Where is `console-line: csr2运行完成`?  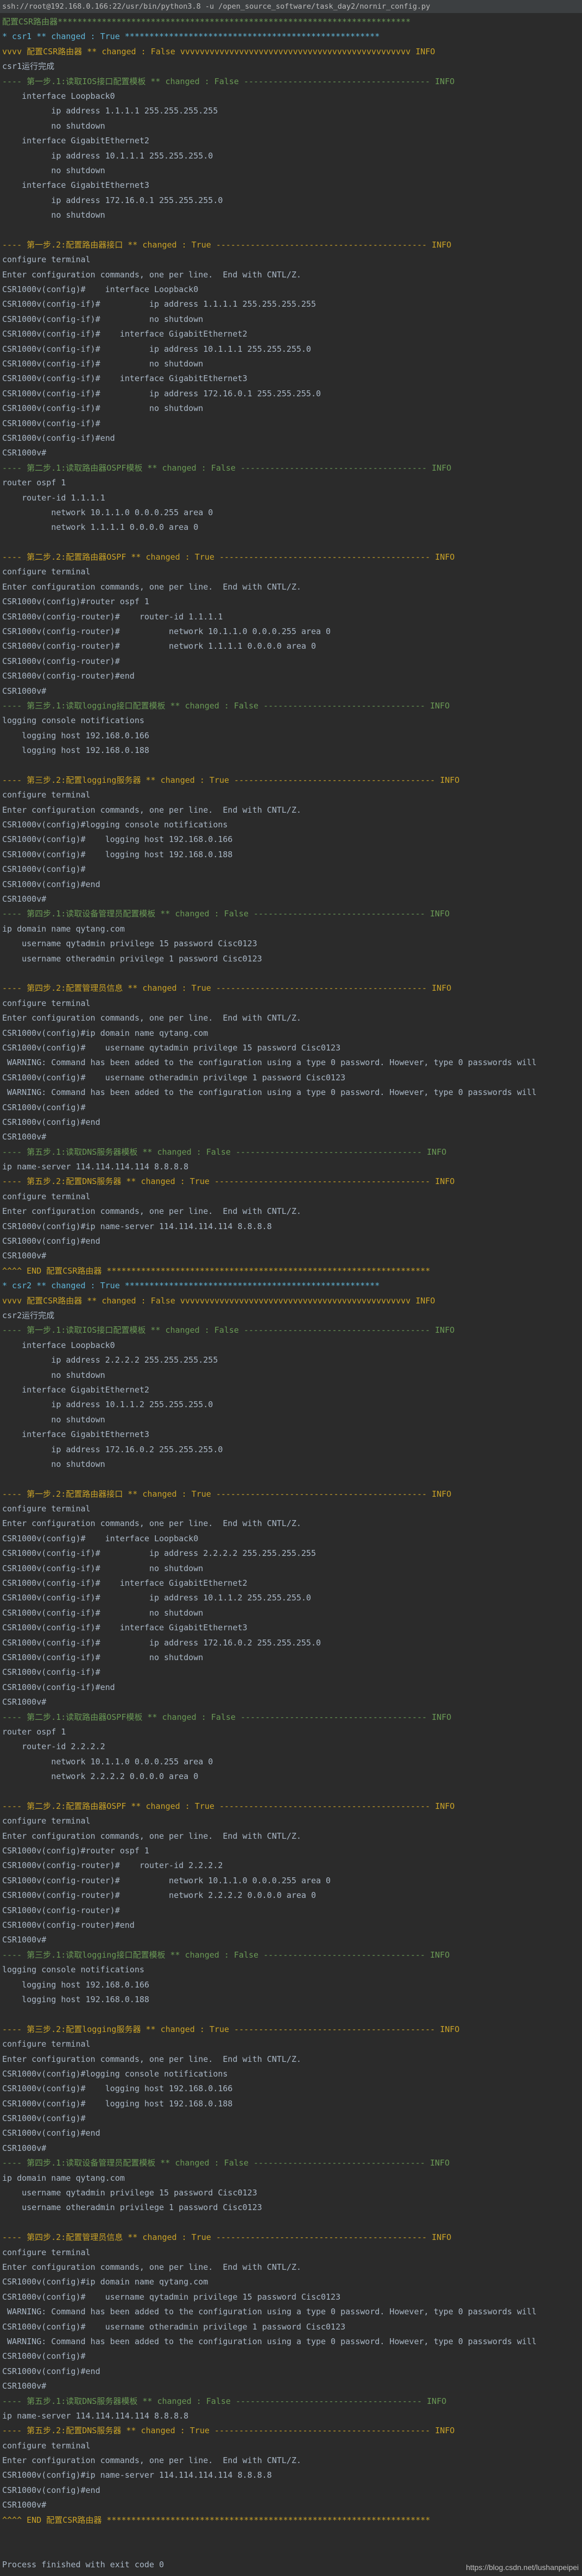 console-line: csr2运行完成 is located at coordinates (28, 1315).